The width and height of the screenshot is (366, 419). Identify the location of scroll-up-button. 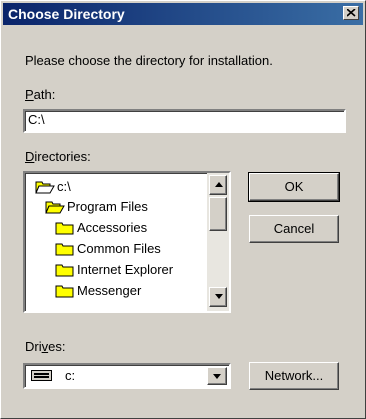
(218, 185).